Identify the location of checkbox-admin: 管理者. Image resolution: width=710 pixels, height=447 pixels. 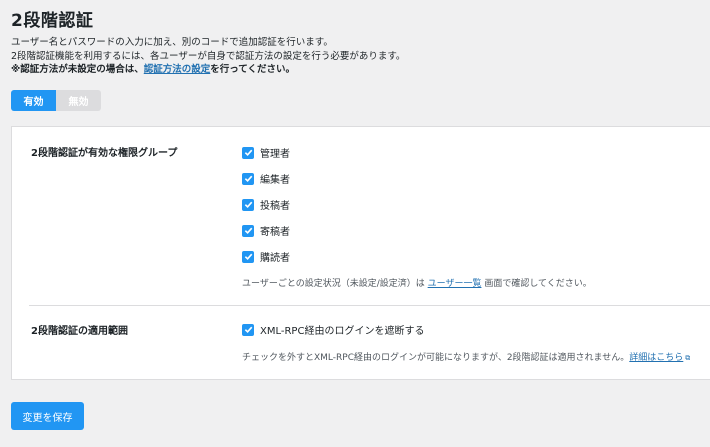
(266, 152).